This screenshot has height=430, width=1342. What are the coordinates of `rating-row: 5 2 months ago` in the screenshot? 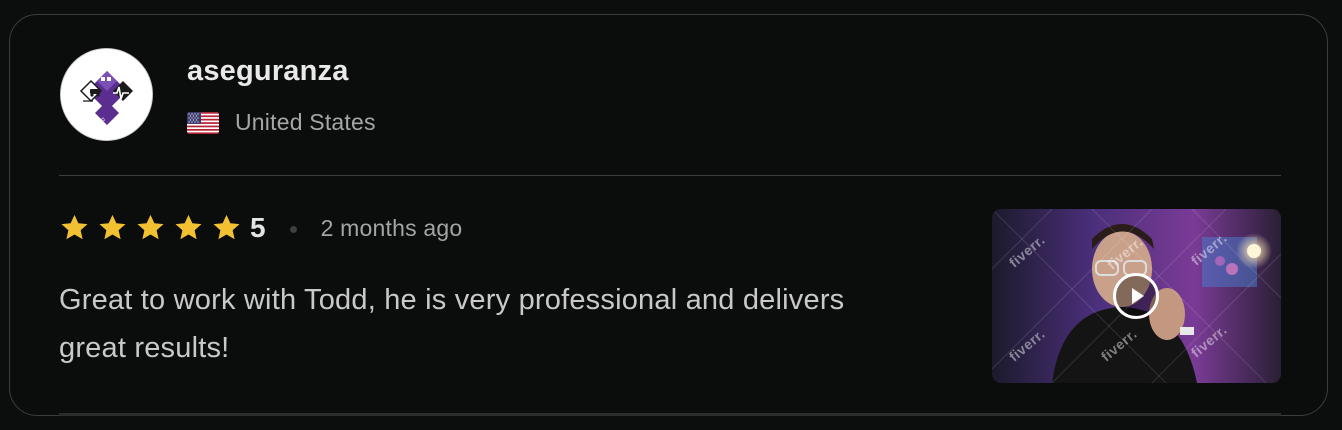 It's located at (260, 228).